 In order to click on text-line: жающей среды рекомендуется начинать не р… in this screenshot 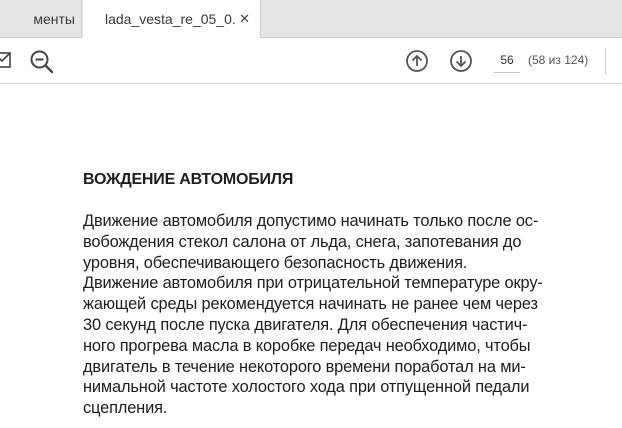, I will do `click(310, 304)`.